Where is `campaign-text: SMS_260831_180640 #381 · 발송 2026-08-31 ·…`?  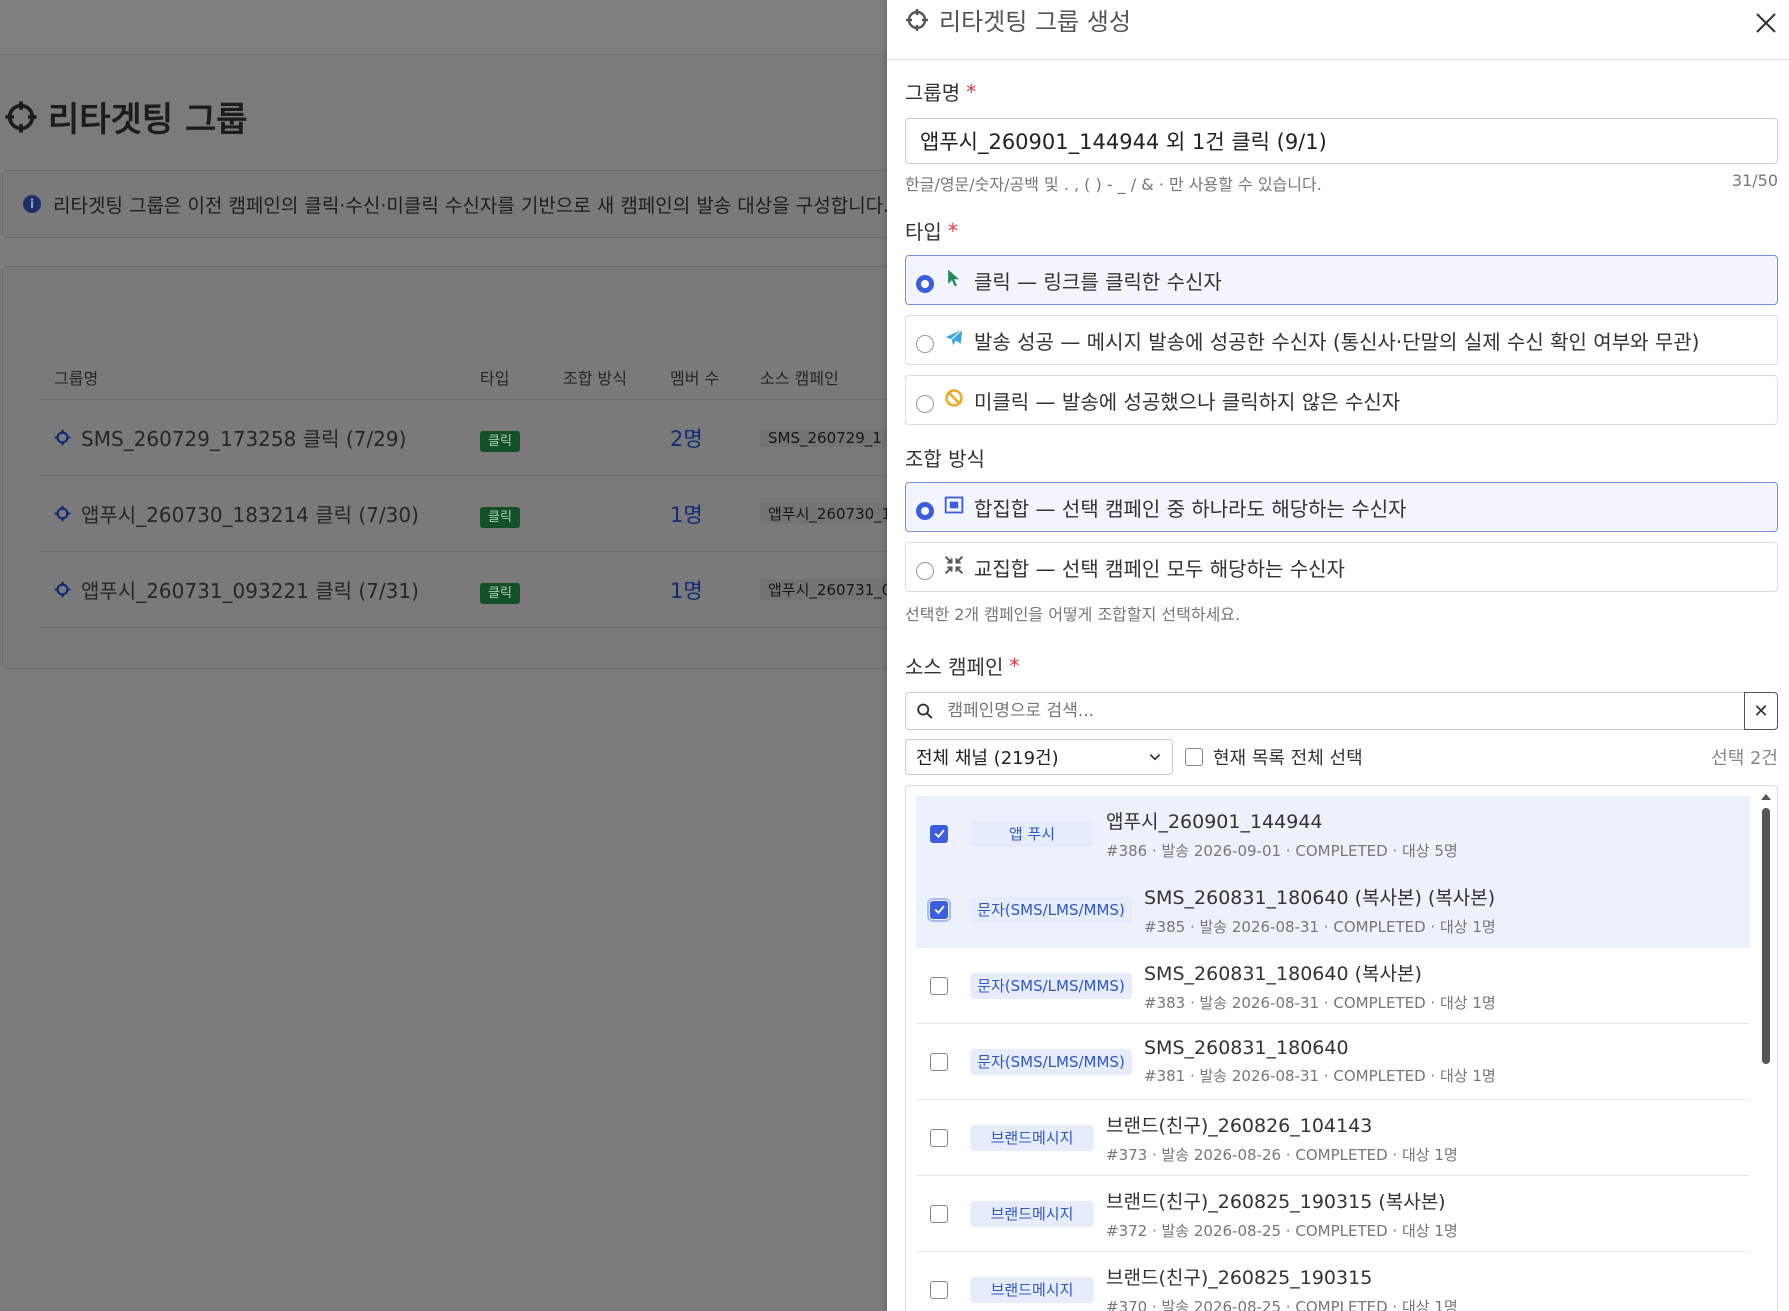 campaign-text: SMS_260831_180640 #381 · 발송 2026-08-31 ·… is located at coordinates (1320, 1061).